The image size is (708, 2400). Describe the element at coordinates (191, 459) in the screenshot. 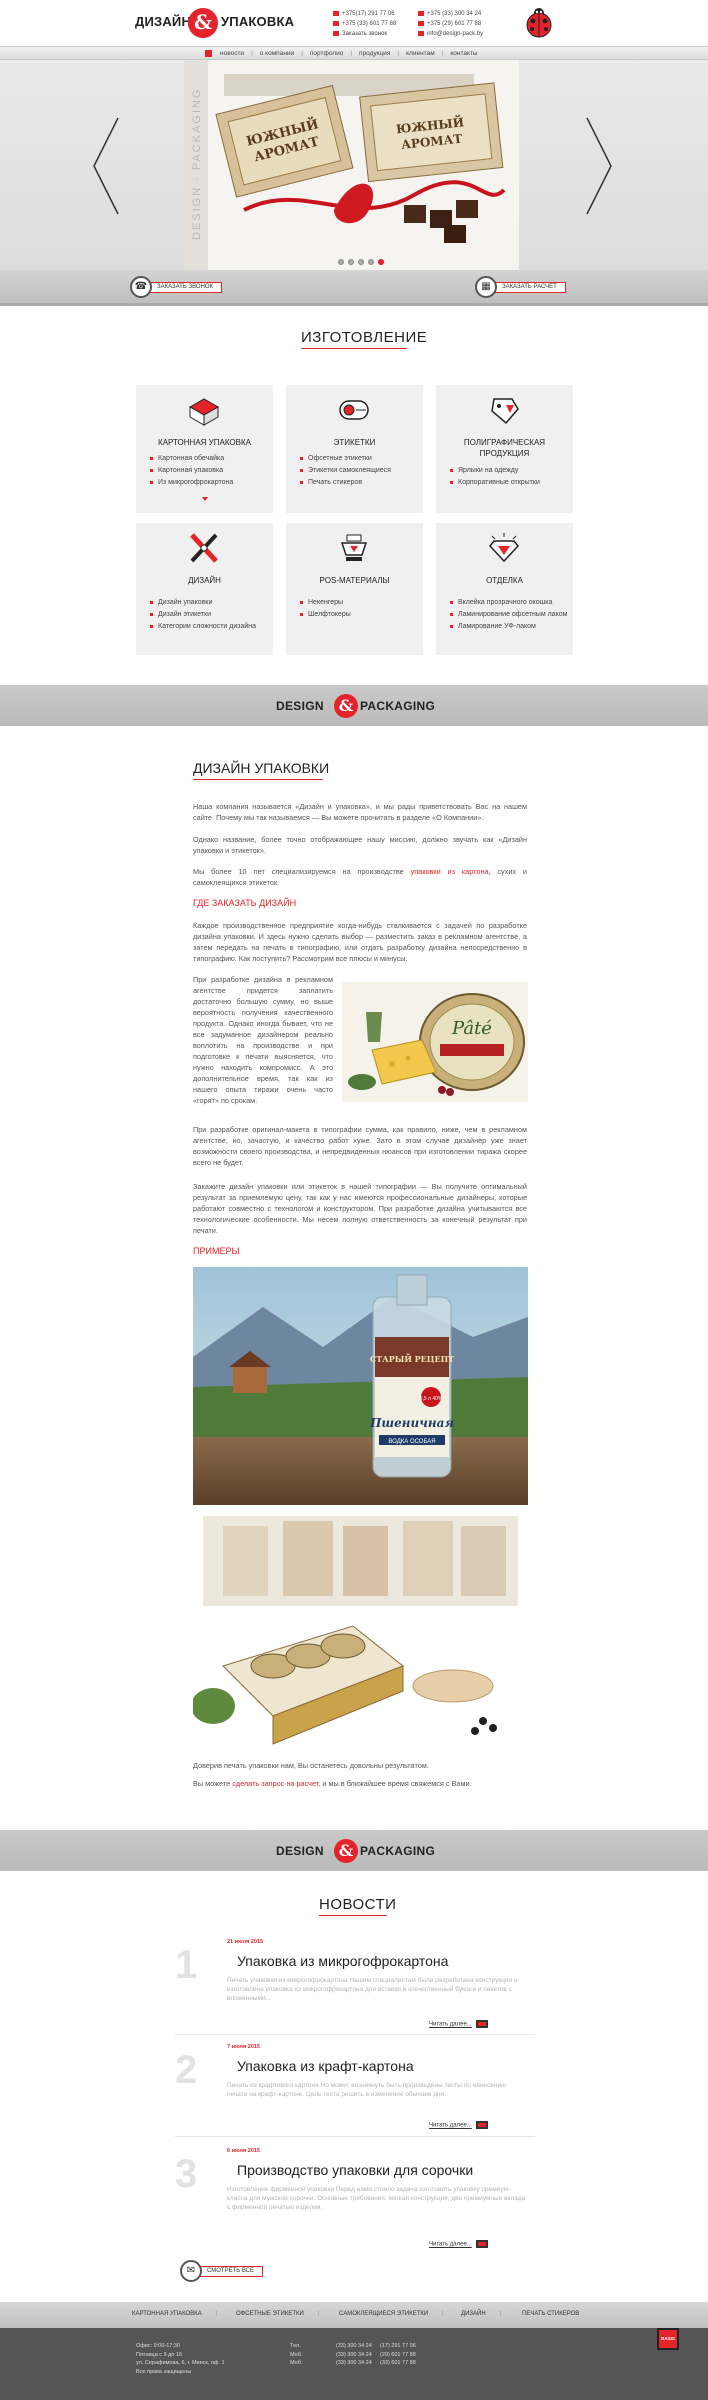

I see `card-item: Картонная обечайка` at that location.